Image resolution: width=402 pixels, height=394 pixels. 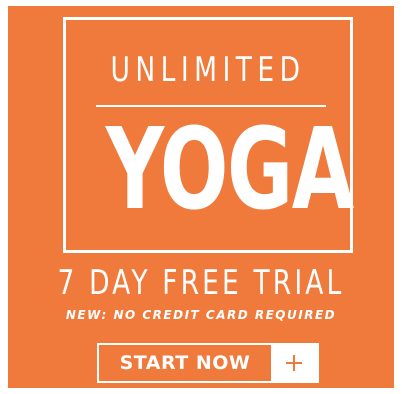 I want to click on plus-icon, so click(x=294, y=363).